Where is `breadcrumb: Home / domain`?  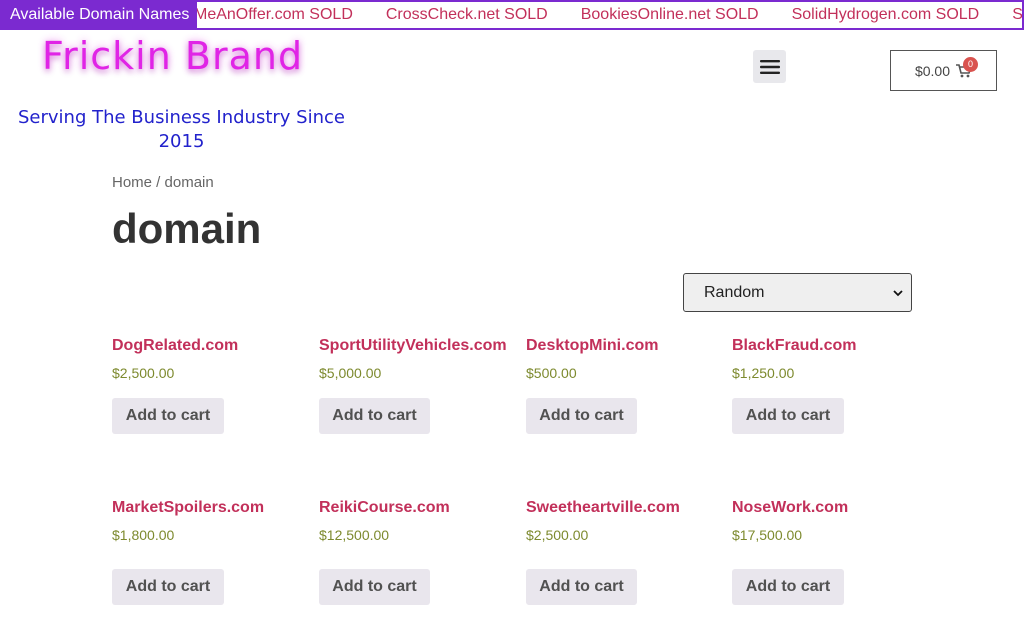 breadcrumb: Home / domain is located at coordinates (163, 182).